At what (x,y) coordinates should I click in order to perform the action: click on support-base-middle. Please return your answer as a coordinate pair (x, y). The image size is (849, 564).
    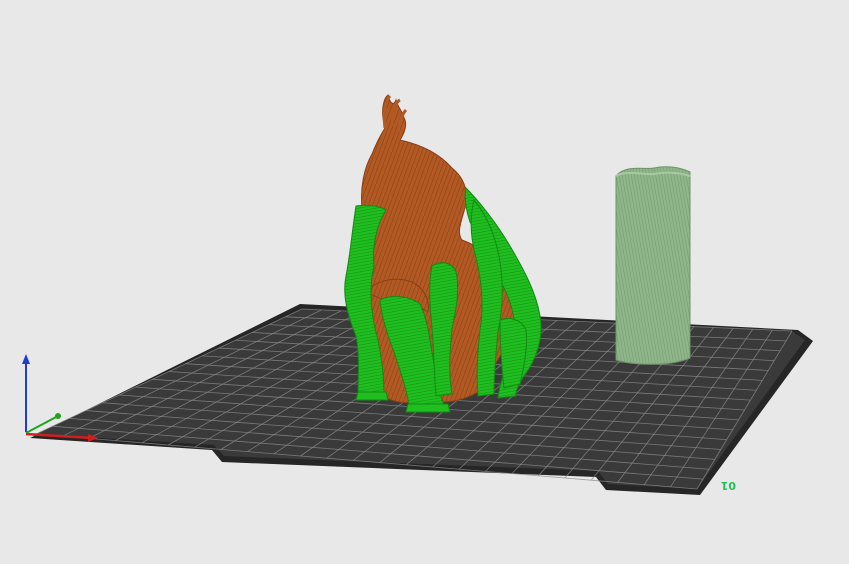
    Looking at the image, I should click on (428, 408).